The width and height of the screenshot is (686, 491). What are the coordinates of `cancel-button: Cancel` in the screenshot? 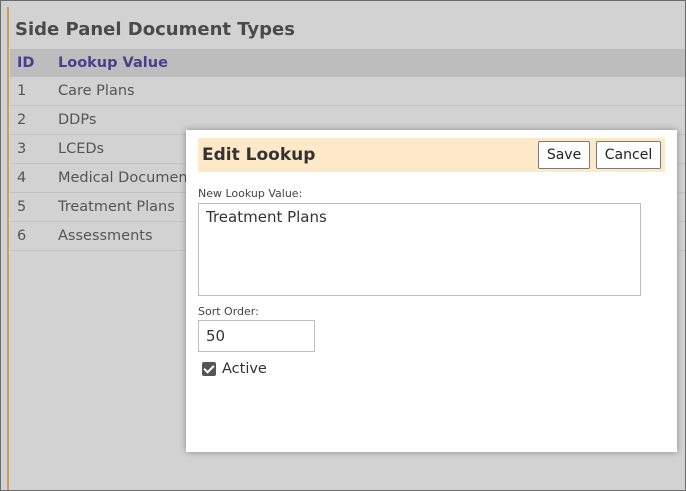 It's located at (628, 155).